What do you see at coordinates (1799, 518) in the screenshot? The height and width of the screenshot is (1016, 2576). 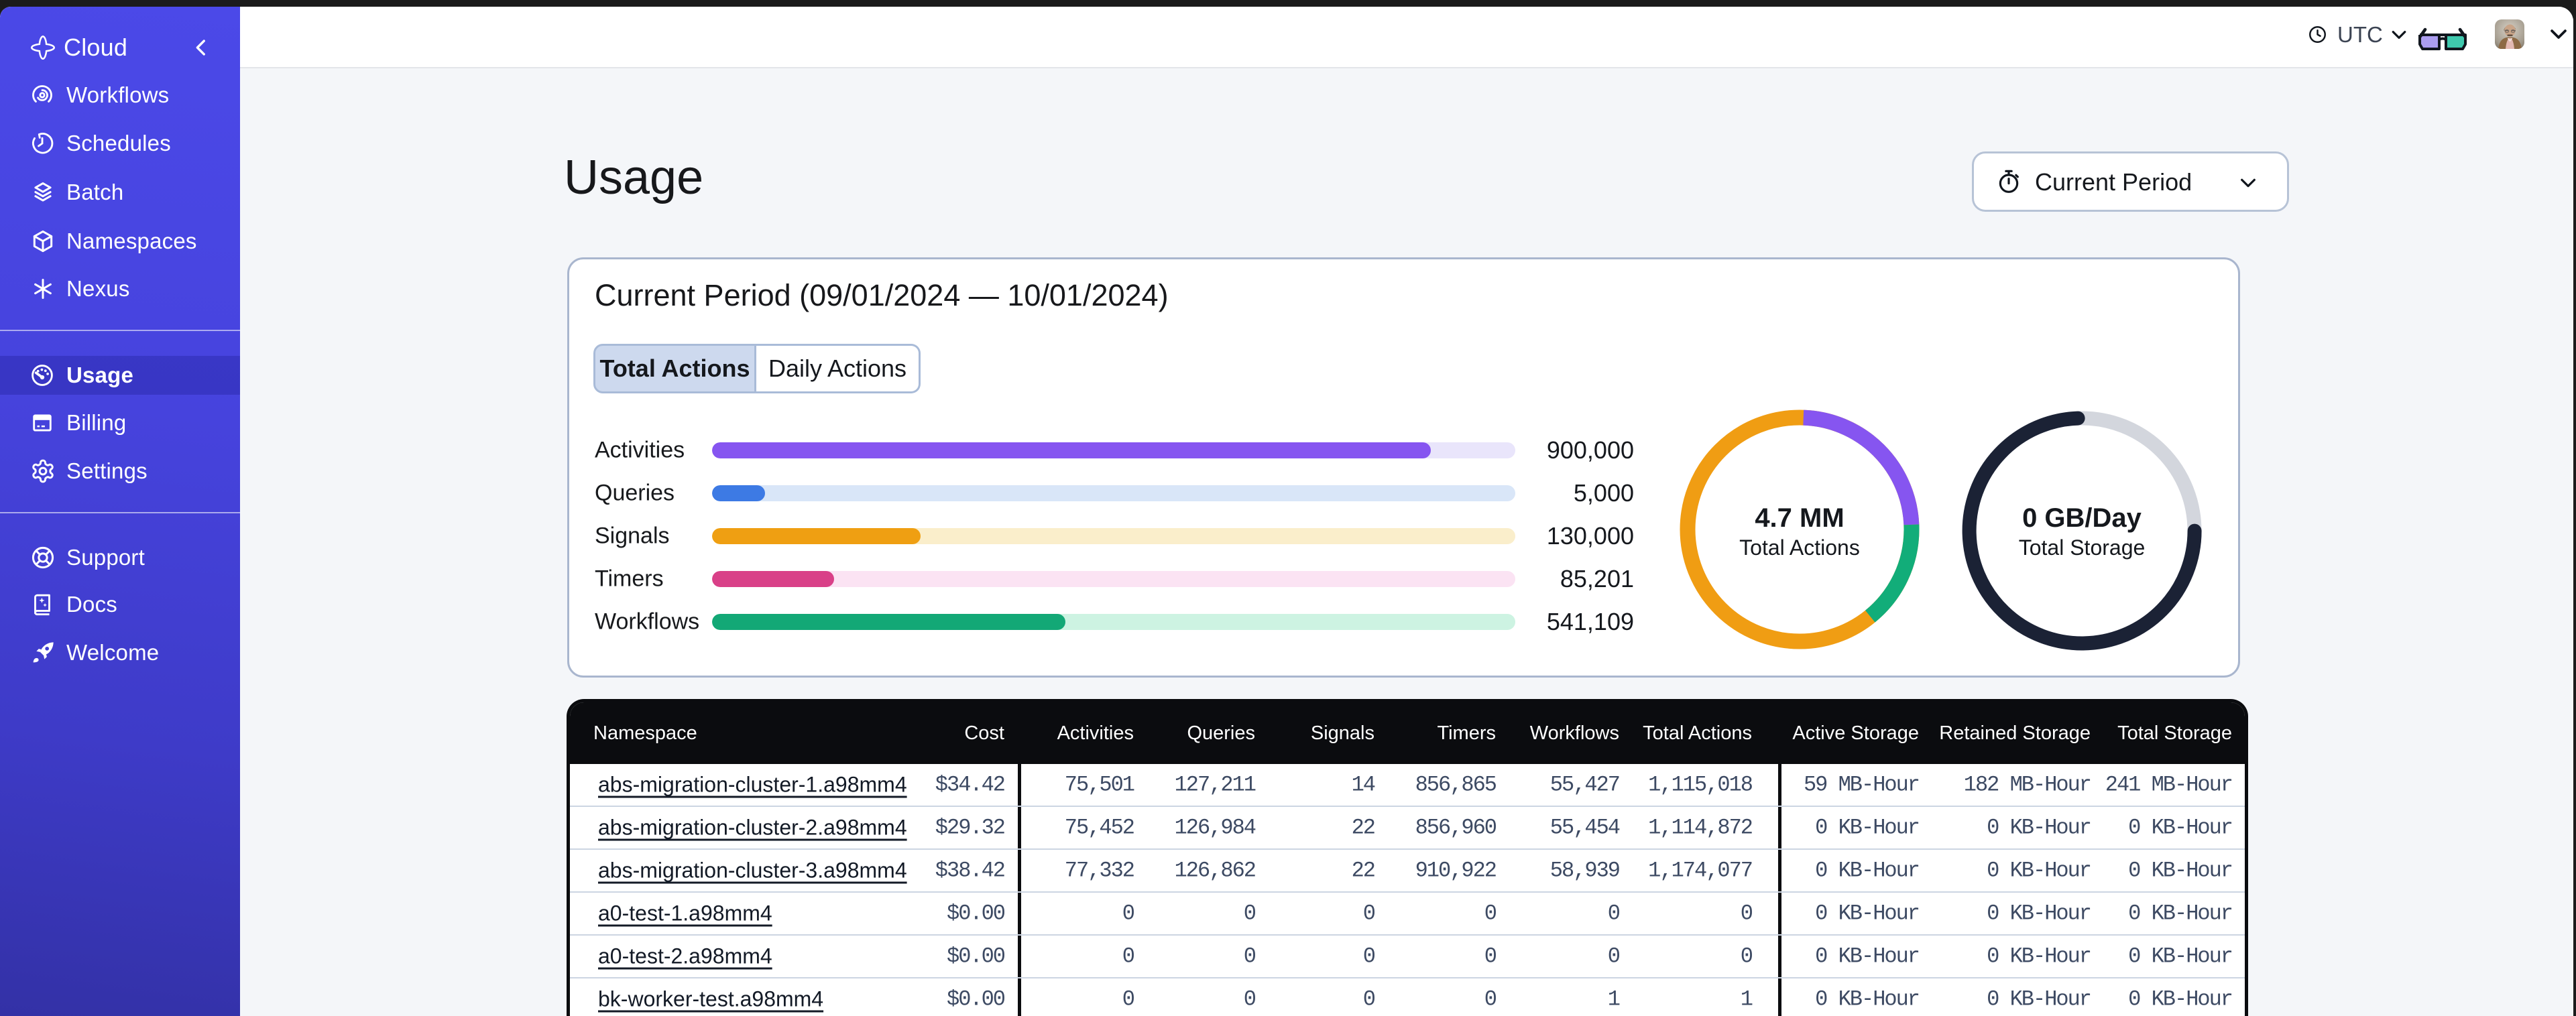 I see `svg-text: 4.7 MM` at bounding box center [1799, 518].